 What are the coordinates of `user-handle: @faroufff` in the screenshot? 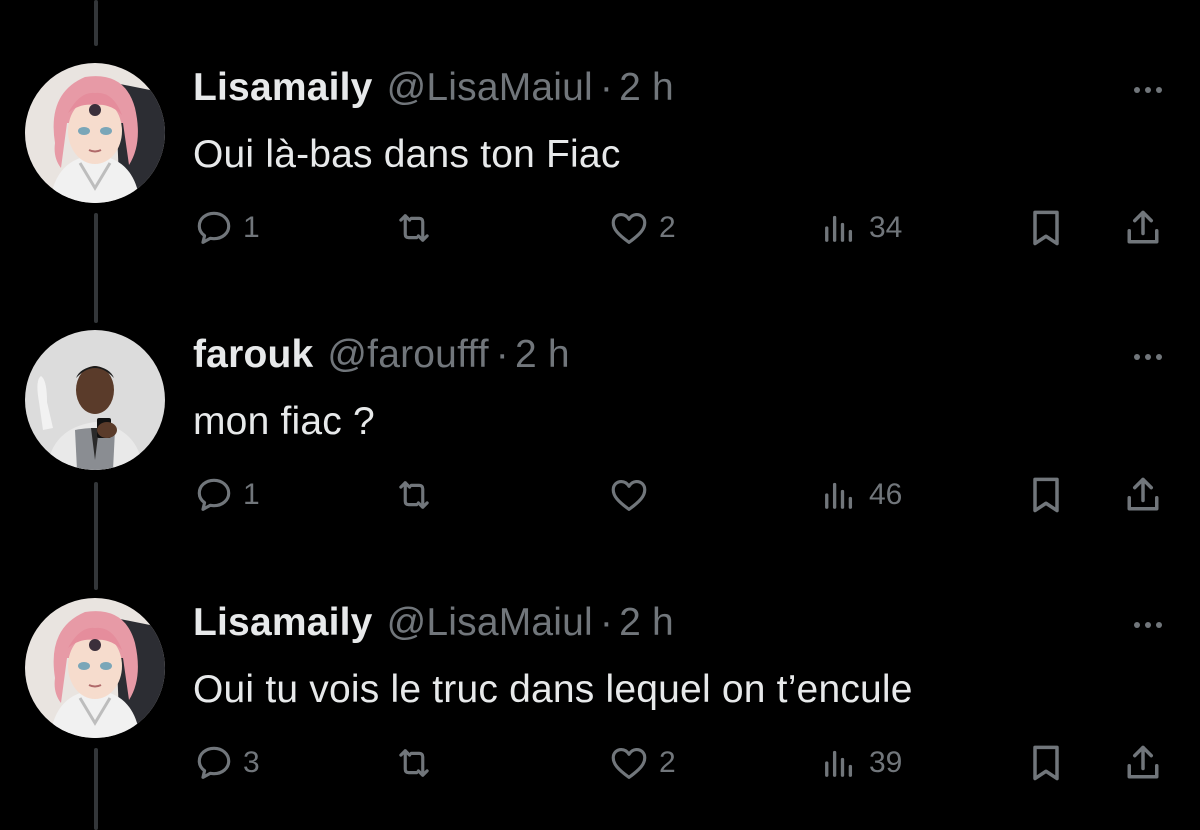 It's located at (407, 355).